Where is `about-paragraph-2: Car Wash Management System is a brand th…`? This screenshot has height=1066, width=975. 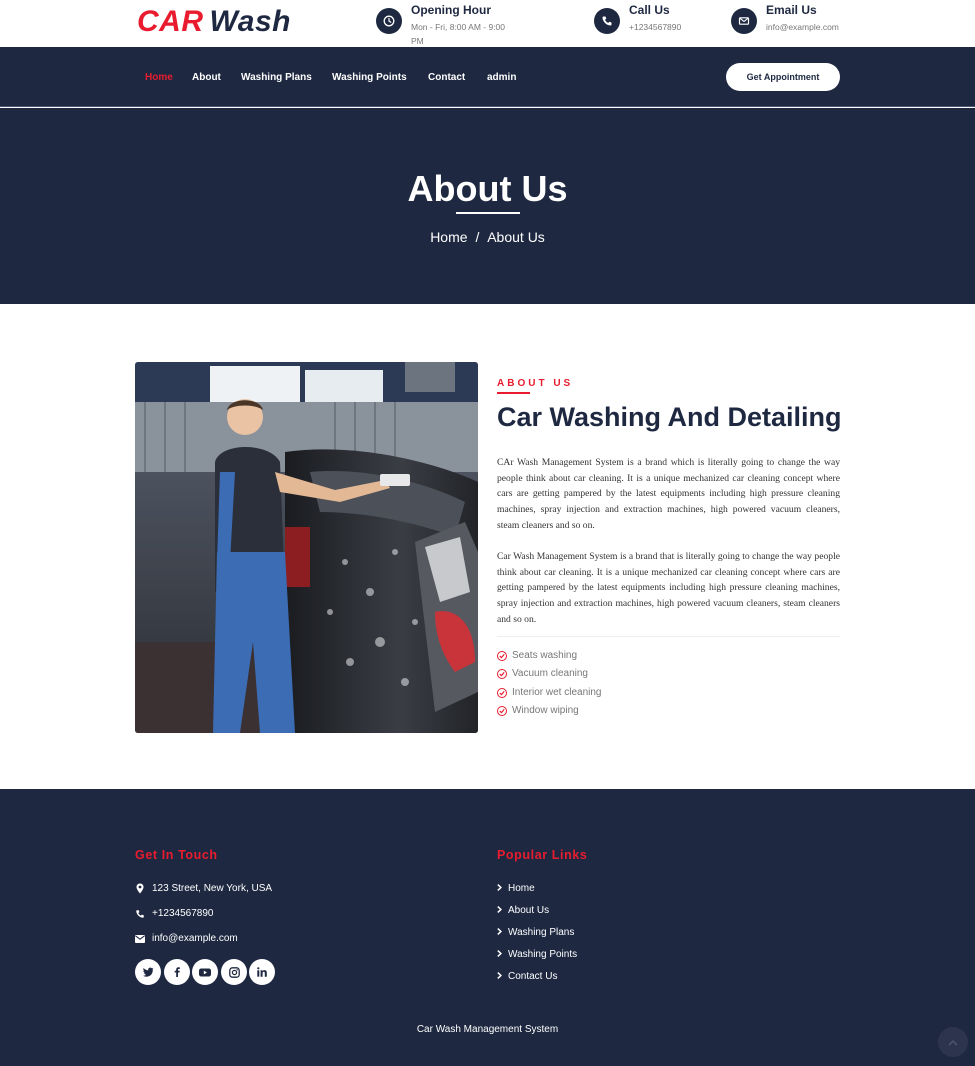 about-paragraph-2: Car Wash Management System is a brand th… is located at coordinates (668, 588).